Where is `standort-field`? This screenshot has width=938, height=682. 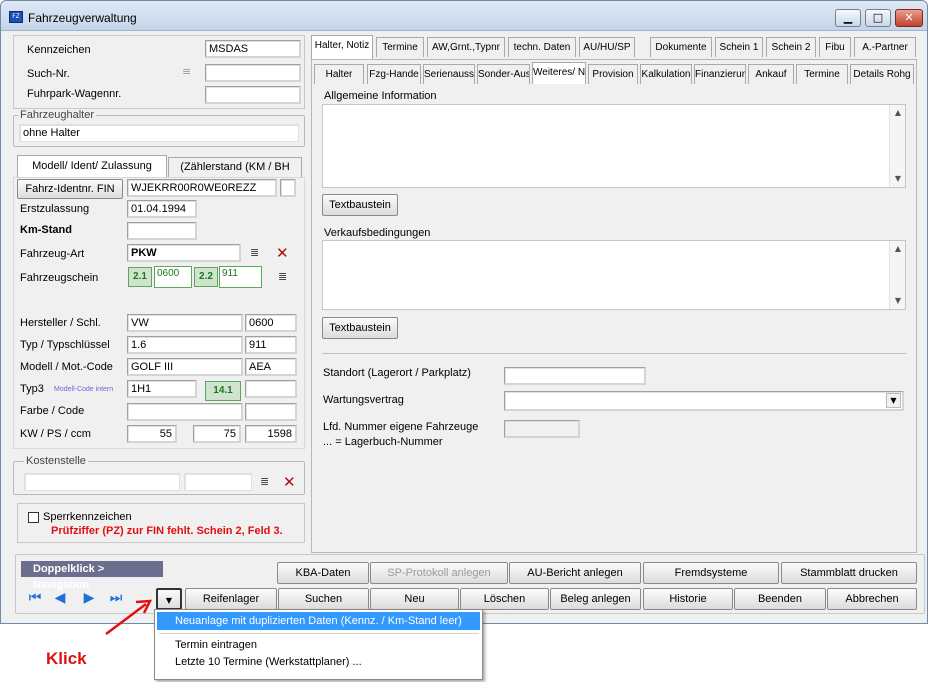
standort-field is located at coordinates (575, 376).